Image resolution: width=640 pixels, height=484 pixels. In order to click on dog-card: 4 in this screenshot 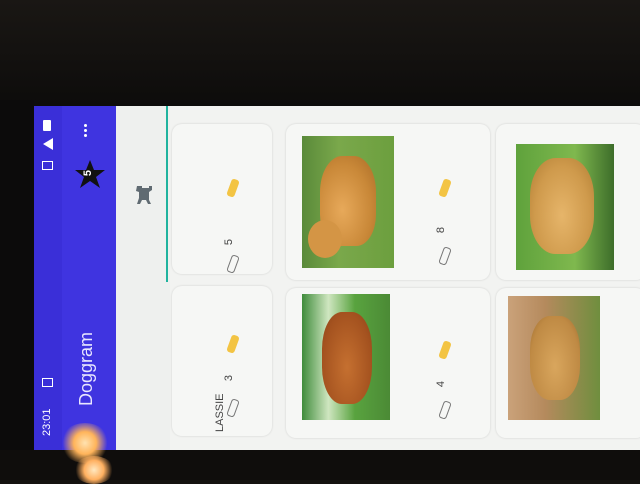, I will do `click(388, 363)`.